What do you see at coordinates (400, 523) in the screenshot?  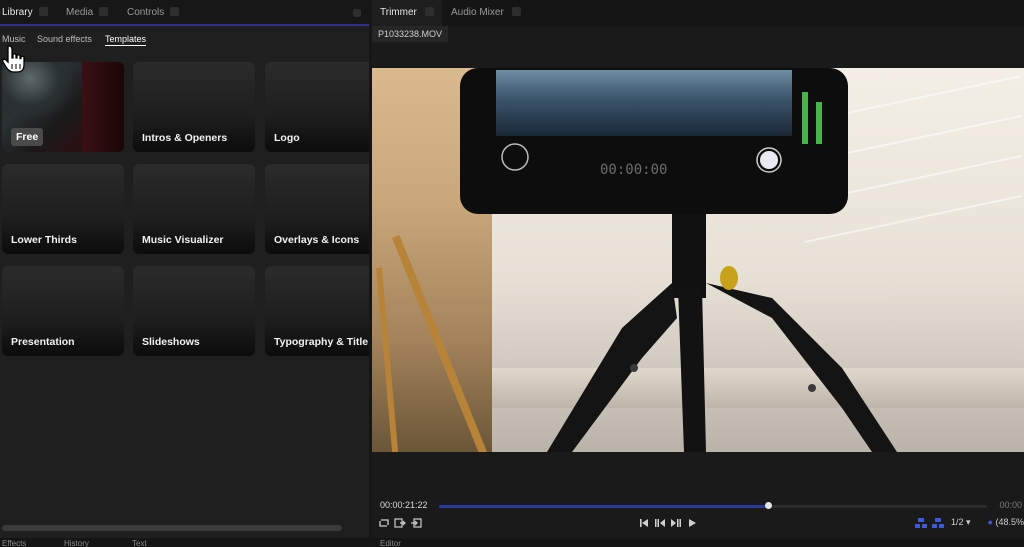 I see `mark-out-icon` at bounding box center [400, 523].